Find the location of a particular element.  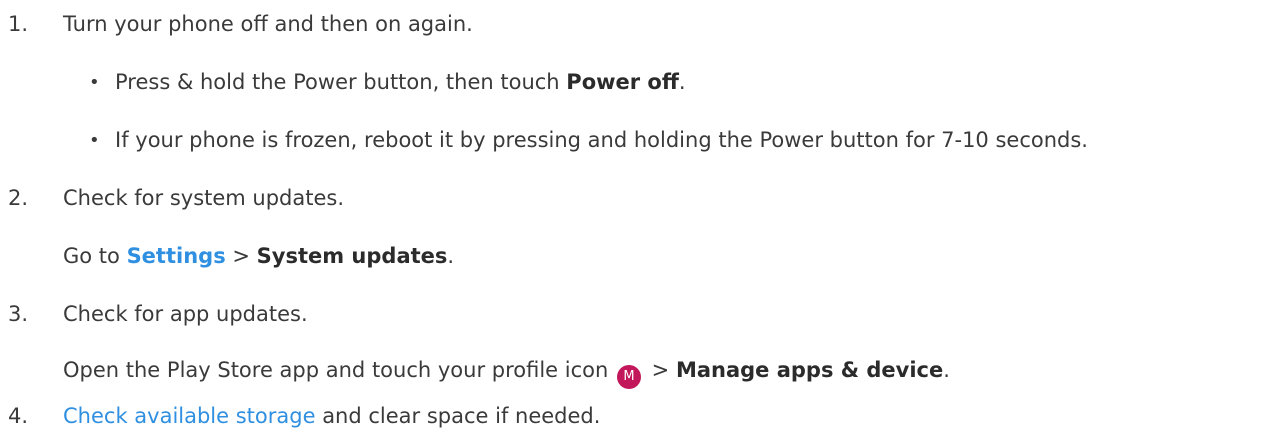

step-text: Turn your phone off and then on again. is located at coordinates (268, 24).